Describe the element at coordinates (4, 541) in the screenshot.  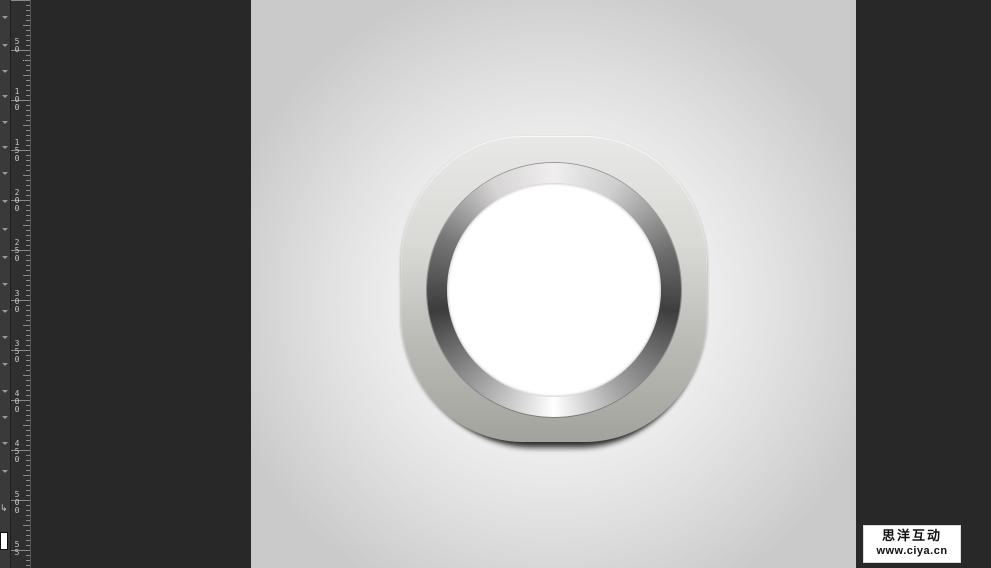
I see `foreground-color-swatch` at that location.